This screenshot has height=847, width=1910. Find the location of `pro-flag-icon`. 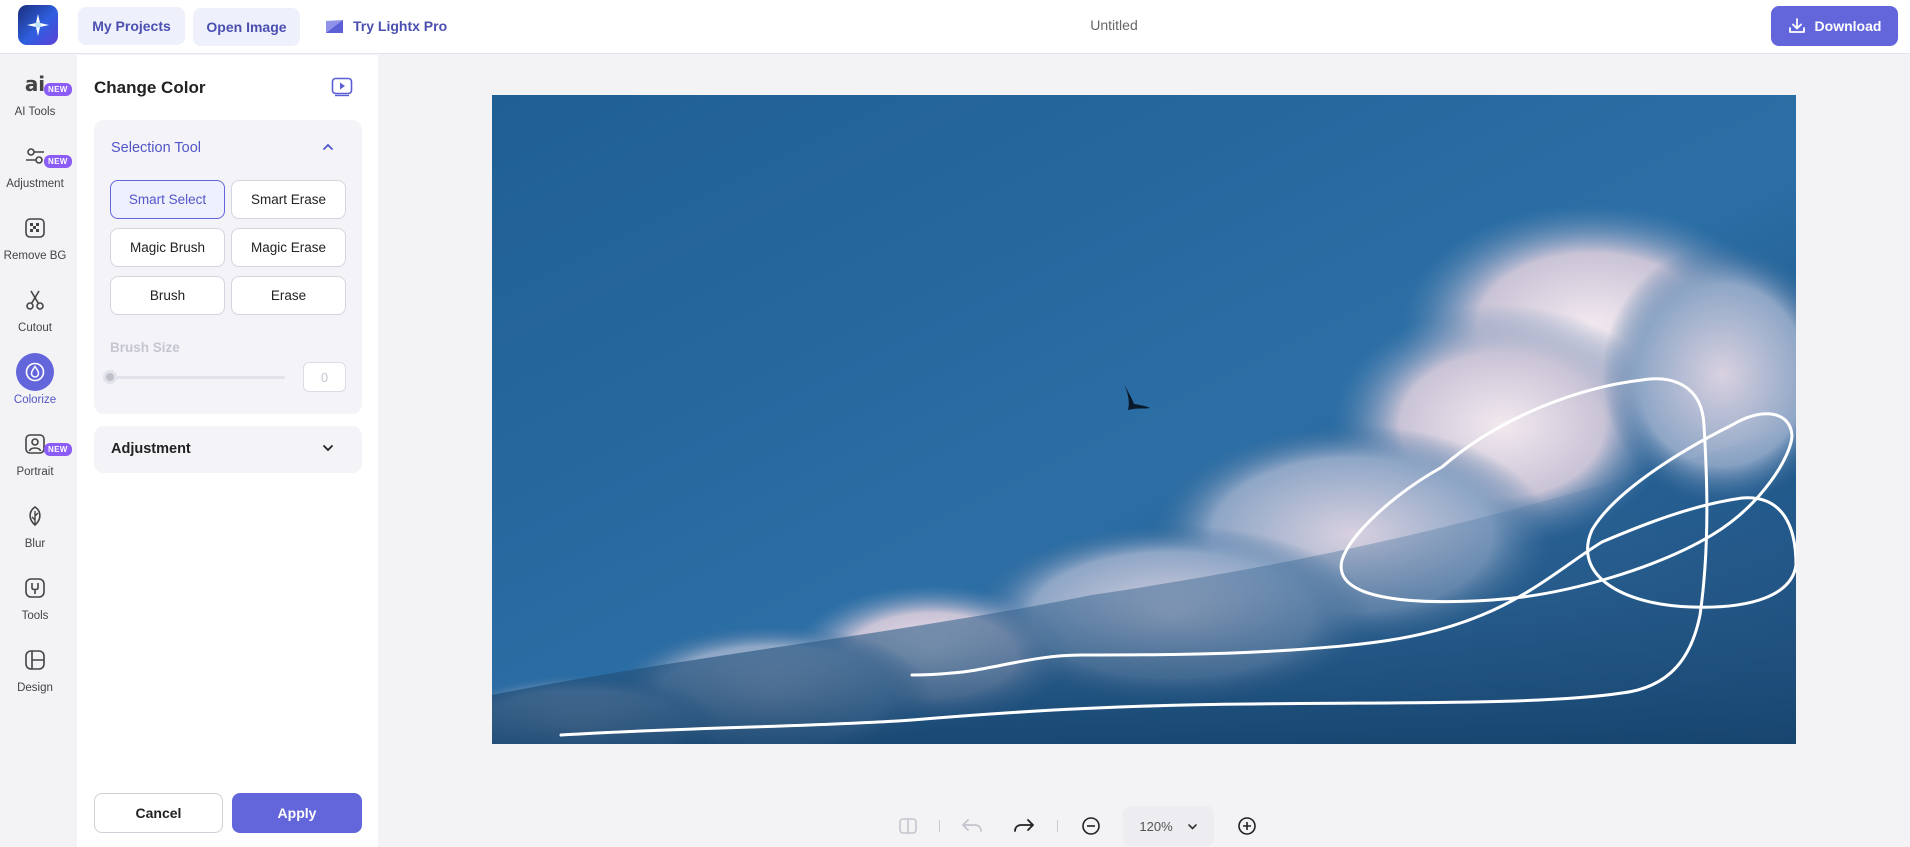

pro-flag-icon is located at coordinates (334, 26).